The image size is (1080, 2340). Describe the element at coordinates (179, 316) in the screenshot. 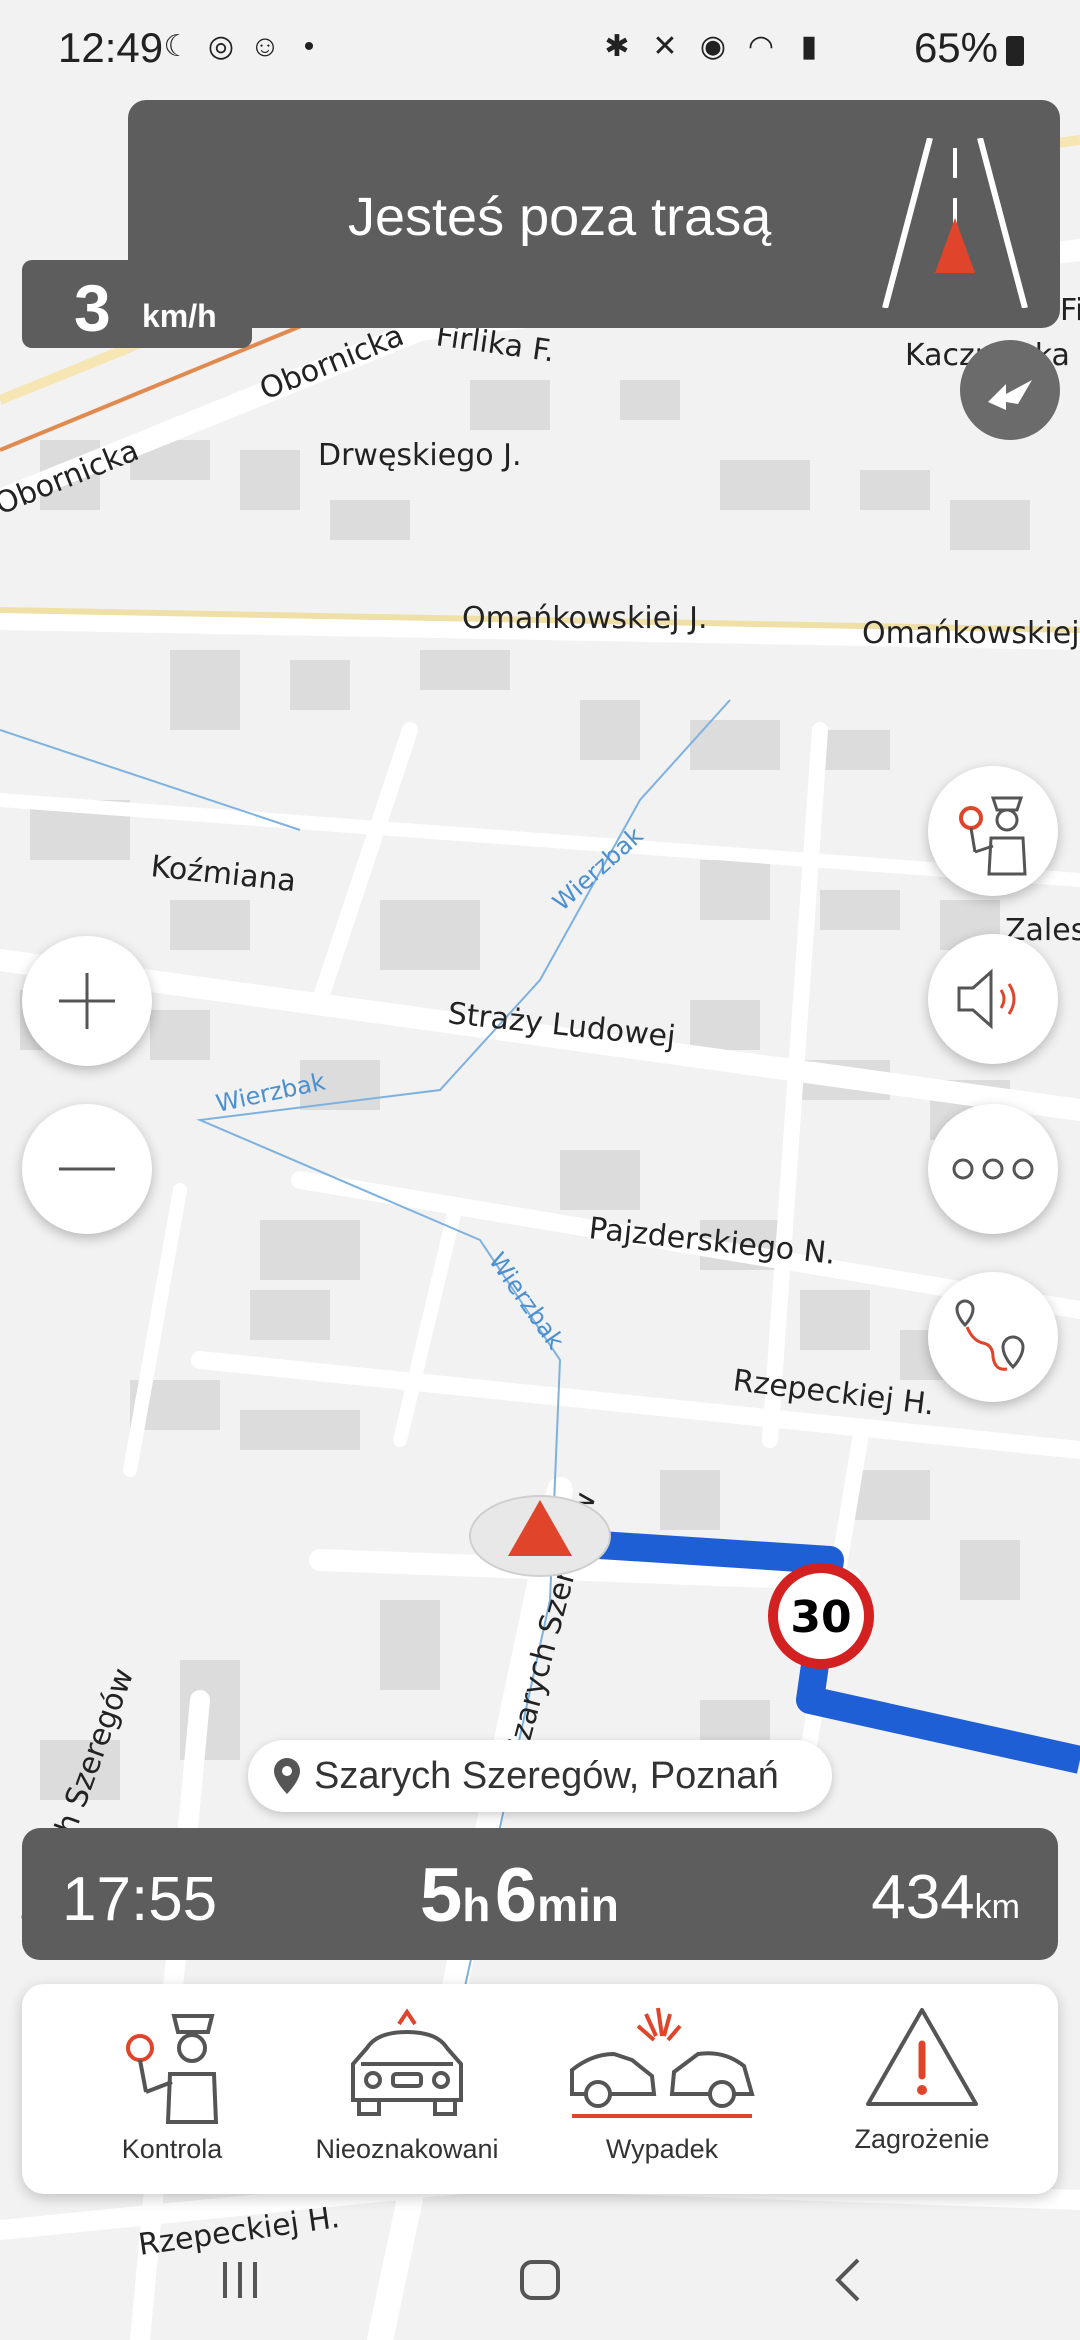

I see `speed-unit: km/h` at that location.